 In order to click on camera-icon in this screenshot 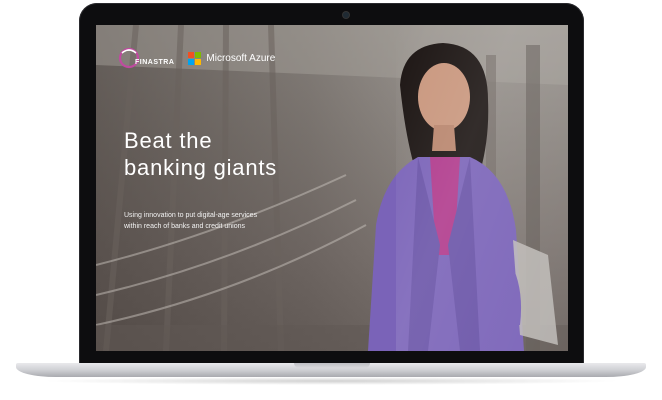, I will do `click(346, 15)`.